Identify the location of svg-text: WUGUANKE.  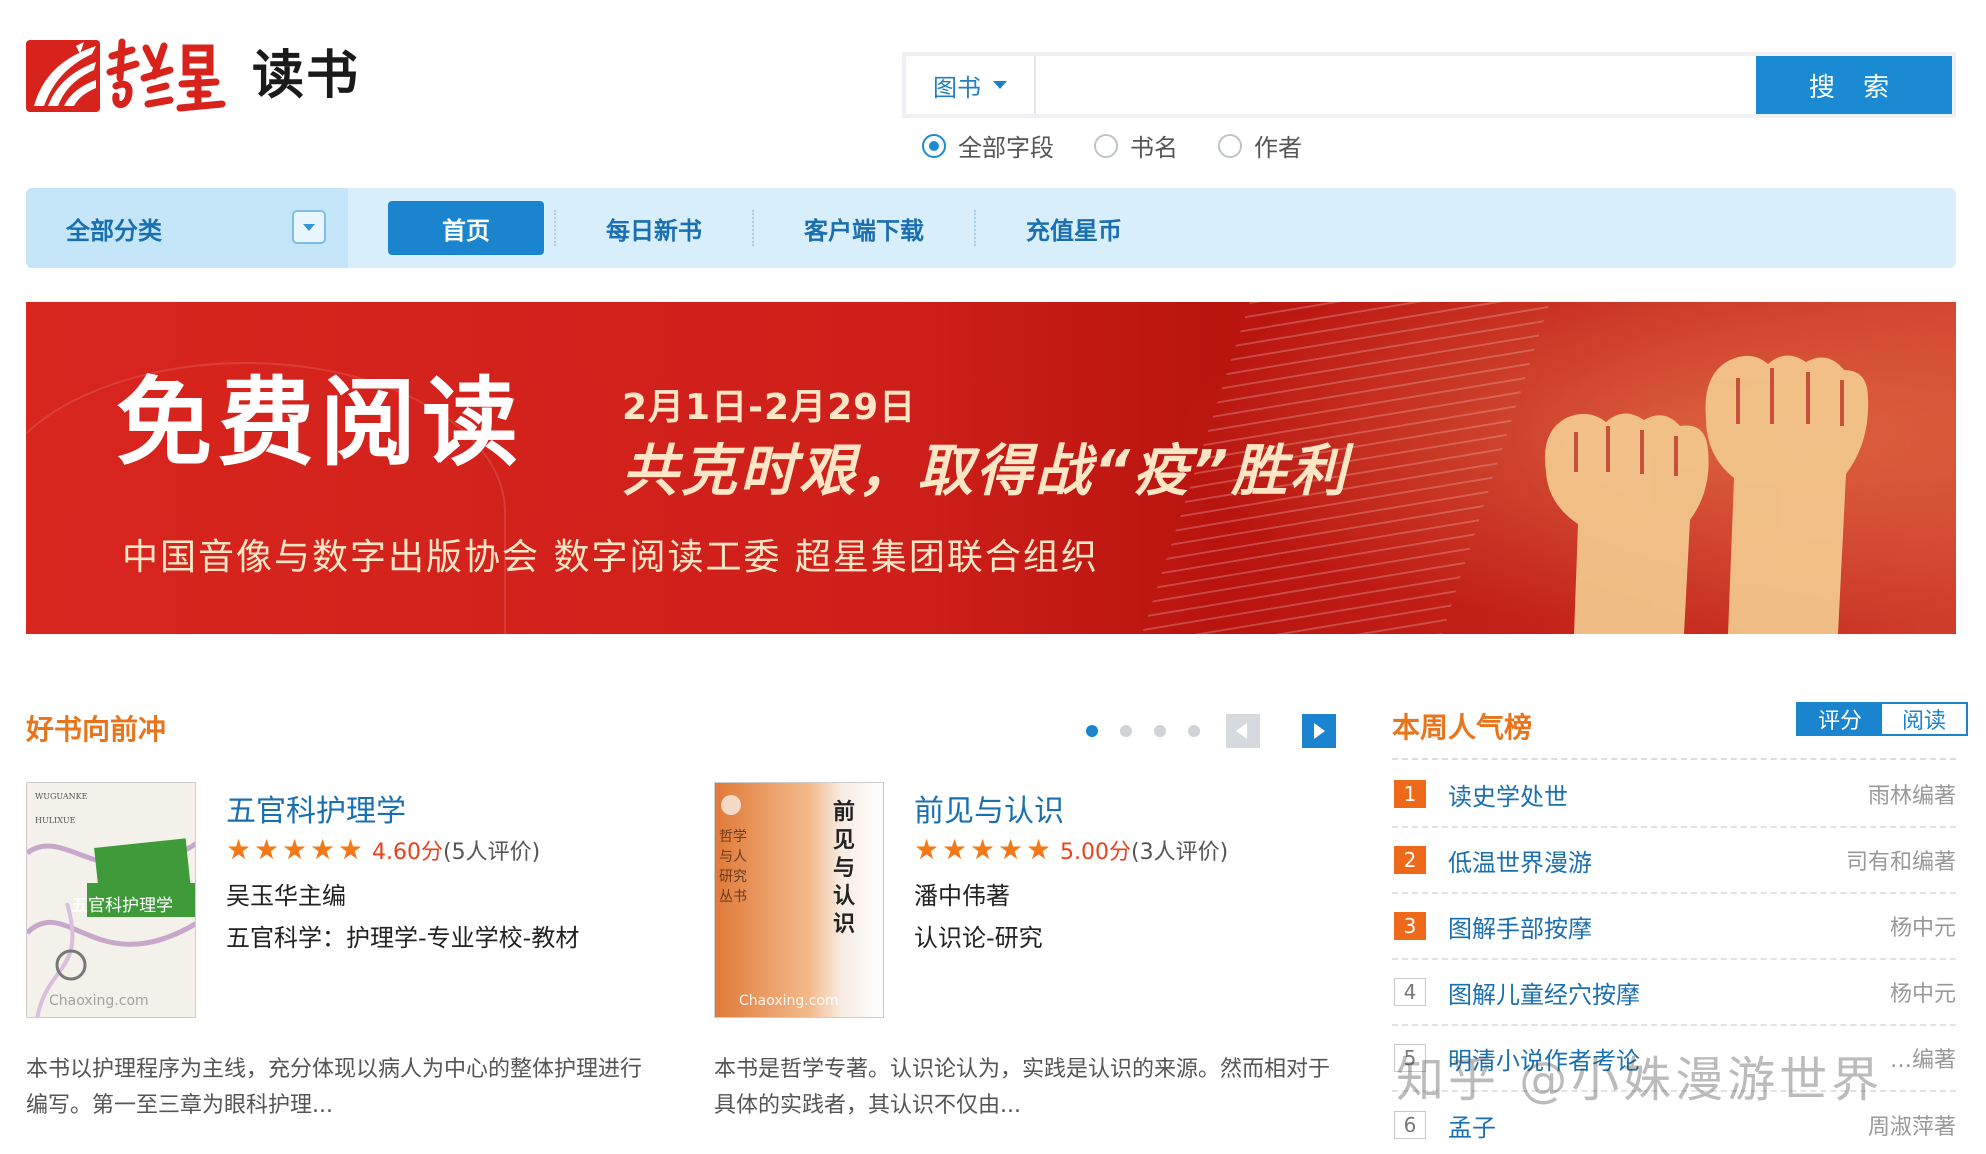
(61, 796).